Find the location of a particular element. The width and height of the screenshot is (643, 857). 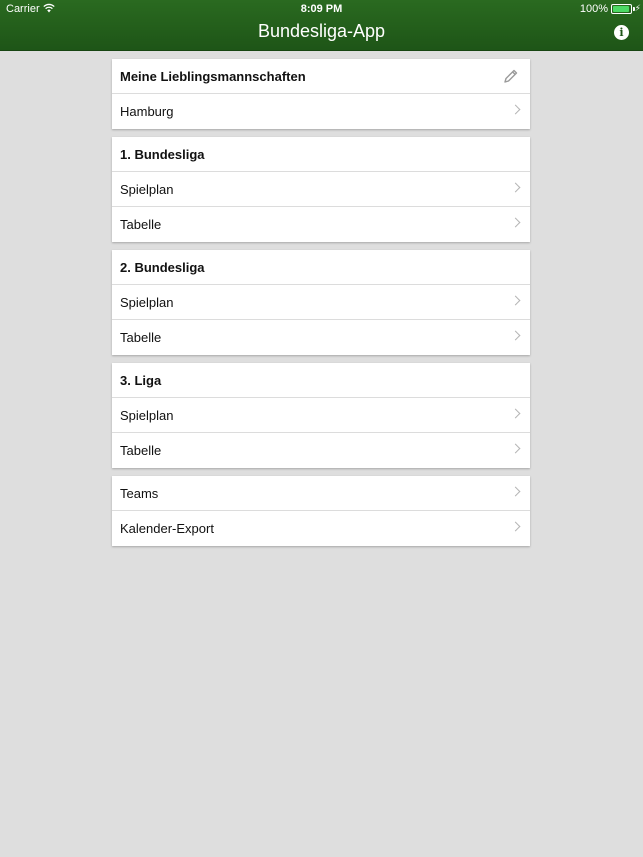

section-title: Meine Lieblingsmannschaften is located at coordinates (213, 76).